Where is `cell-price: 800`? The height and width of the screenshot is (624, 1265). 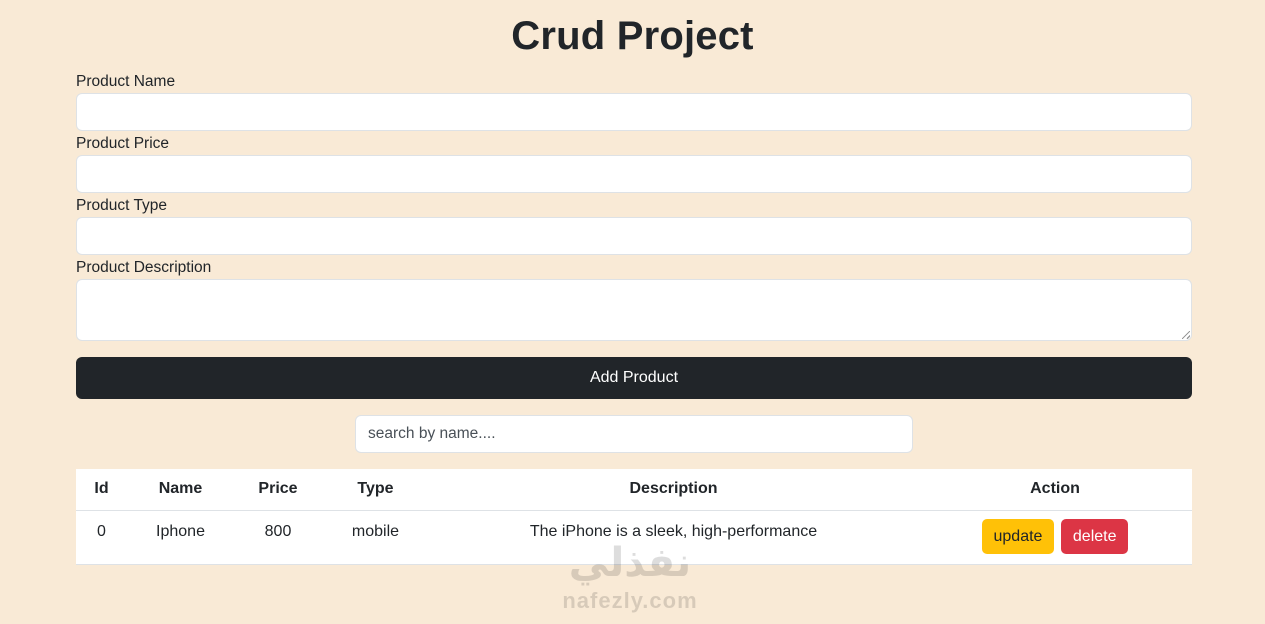 cell-price: 800 is located at coordinates (278, 537).